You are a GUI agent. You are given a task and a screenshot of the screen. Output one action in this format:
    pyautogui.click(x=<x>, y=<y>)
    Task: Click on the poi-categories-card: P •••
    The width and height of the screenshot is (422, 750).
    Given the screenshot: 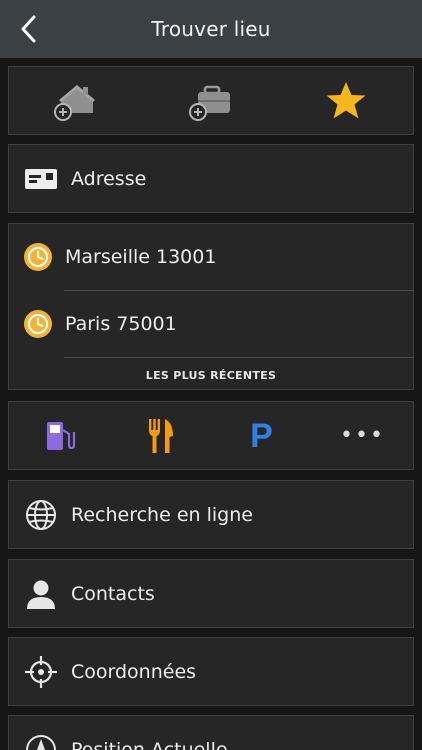 What is the action you would take?
    pyautogui.click(x=211, y=435)
    